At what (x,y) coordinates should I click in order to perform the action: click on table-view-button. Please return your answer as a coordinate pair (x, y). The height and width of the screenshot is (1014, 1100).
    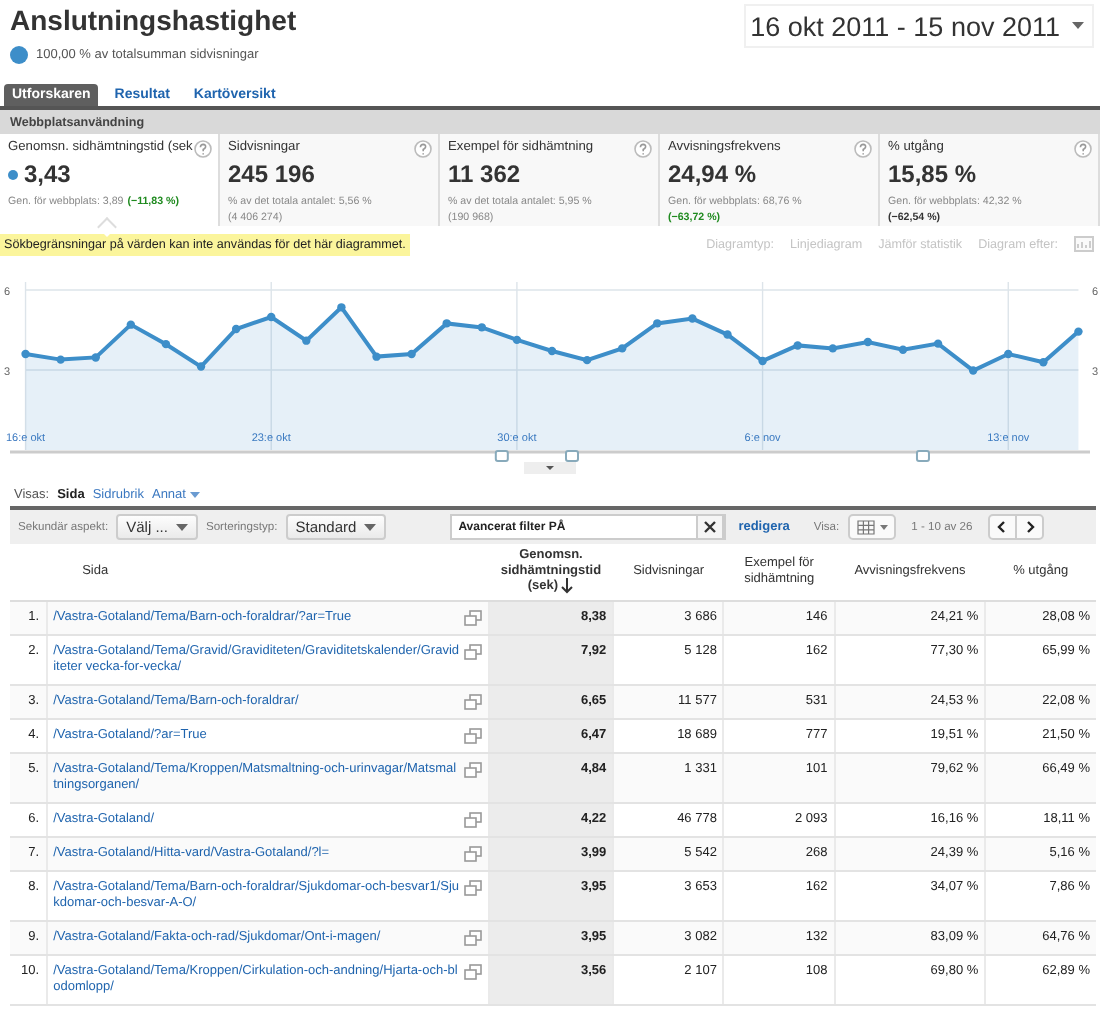
    Looking at the image, I should click on (871, 527).